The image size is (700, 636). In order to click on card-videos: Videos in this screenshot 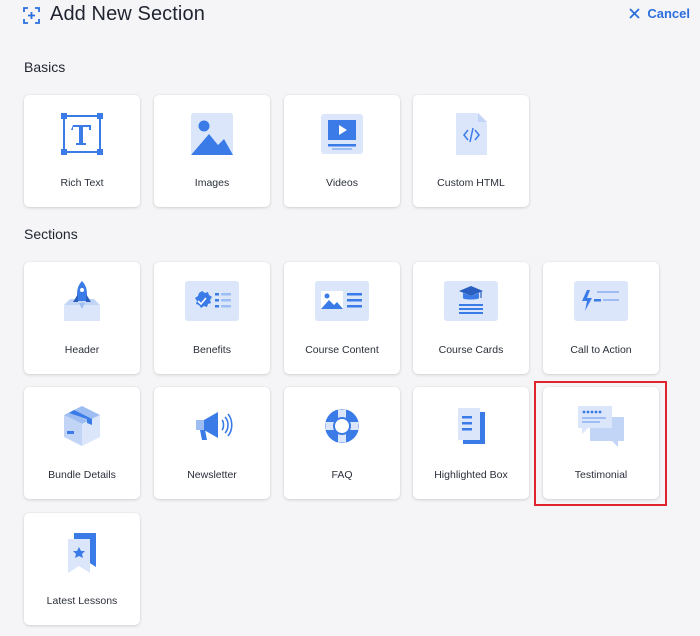, I will do `click(342, 151)`.